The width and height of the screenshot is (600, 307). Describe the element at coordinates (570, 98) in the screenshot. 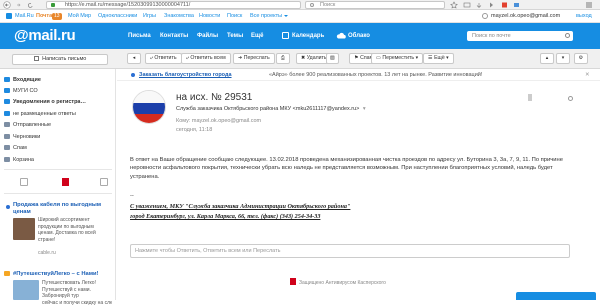

I see `unread-toggle-icon` at that location.